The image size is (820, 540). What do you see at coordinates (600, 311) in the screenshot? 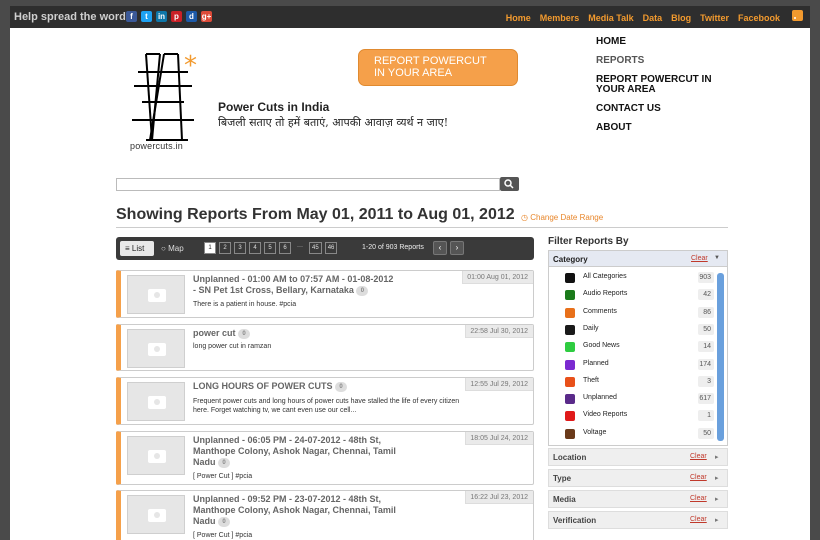
I see `category-name: Comments` at bounding box center [600, 311].